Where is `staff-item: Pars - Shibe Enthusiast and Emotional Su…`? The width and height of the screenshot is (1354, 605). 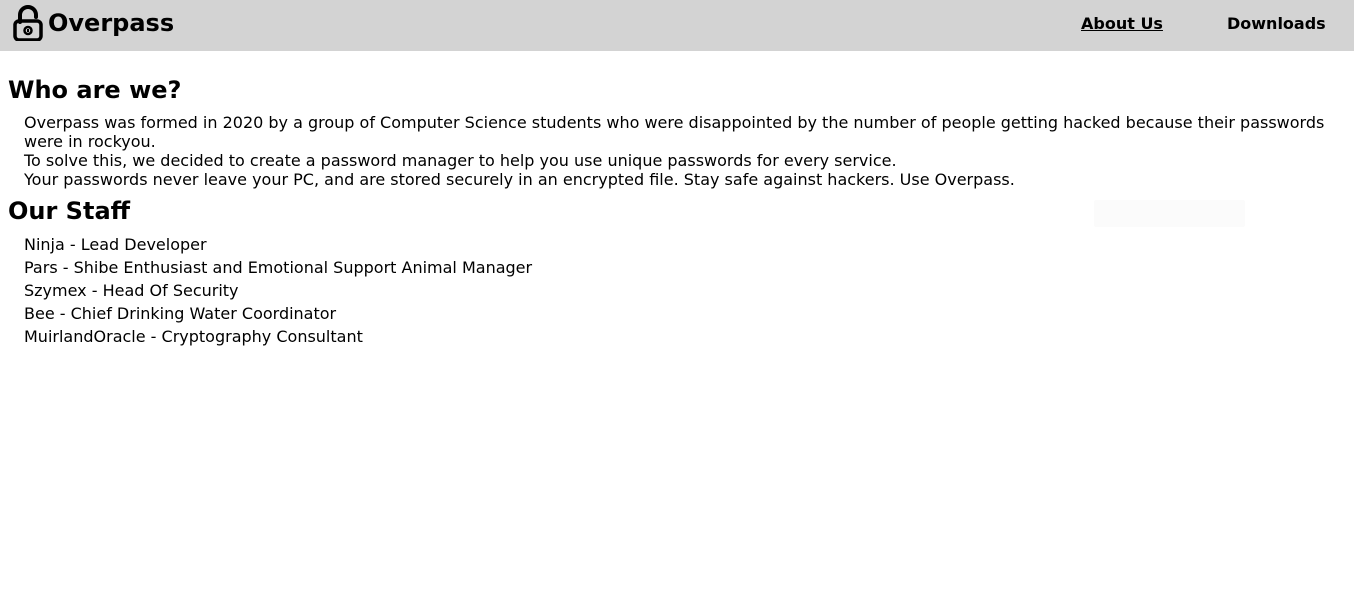
staff-item: Pars - Shibe Enthusiast and Emotional Su… is located at coordinates (278, 267).